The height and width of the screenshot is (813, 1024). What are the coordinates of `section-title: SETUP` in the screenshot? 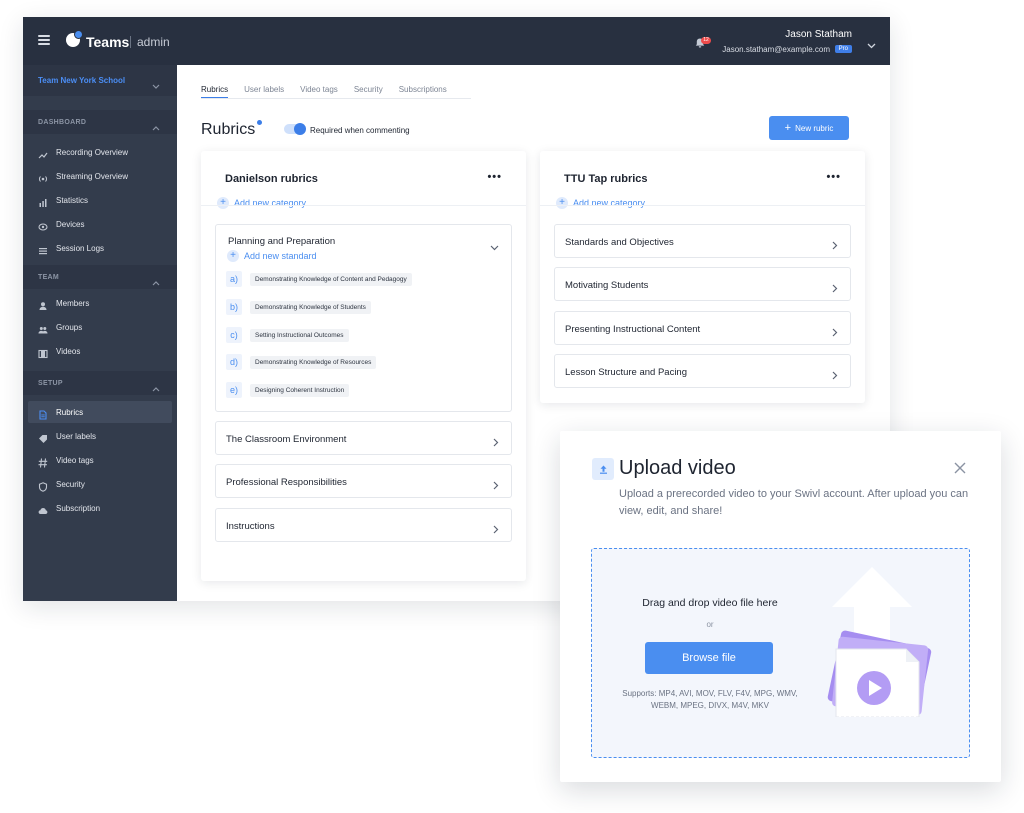 It's located at (50, 383).